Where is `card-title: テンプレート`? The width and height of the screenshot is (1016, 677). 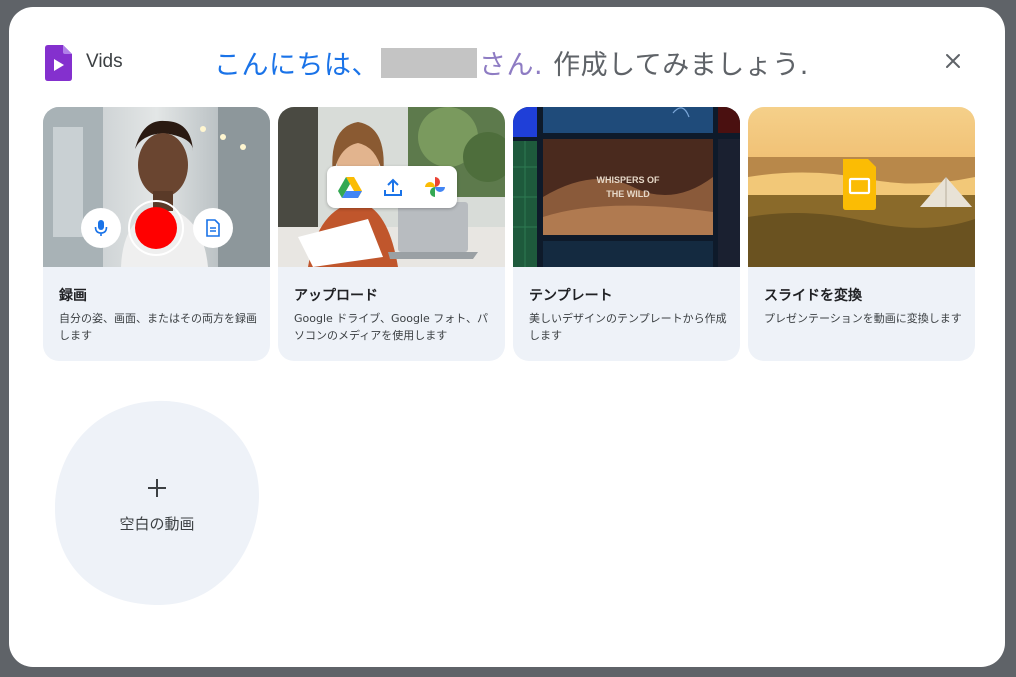
card-title: テンプレート is located at coordinates (571, 296).